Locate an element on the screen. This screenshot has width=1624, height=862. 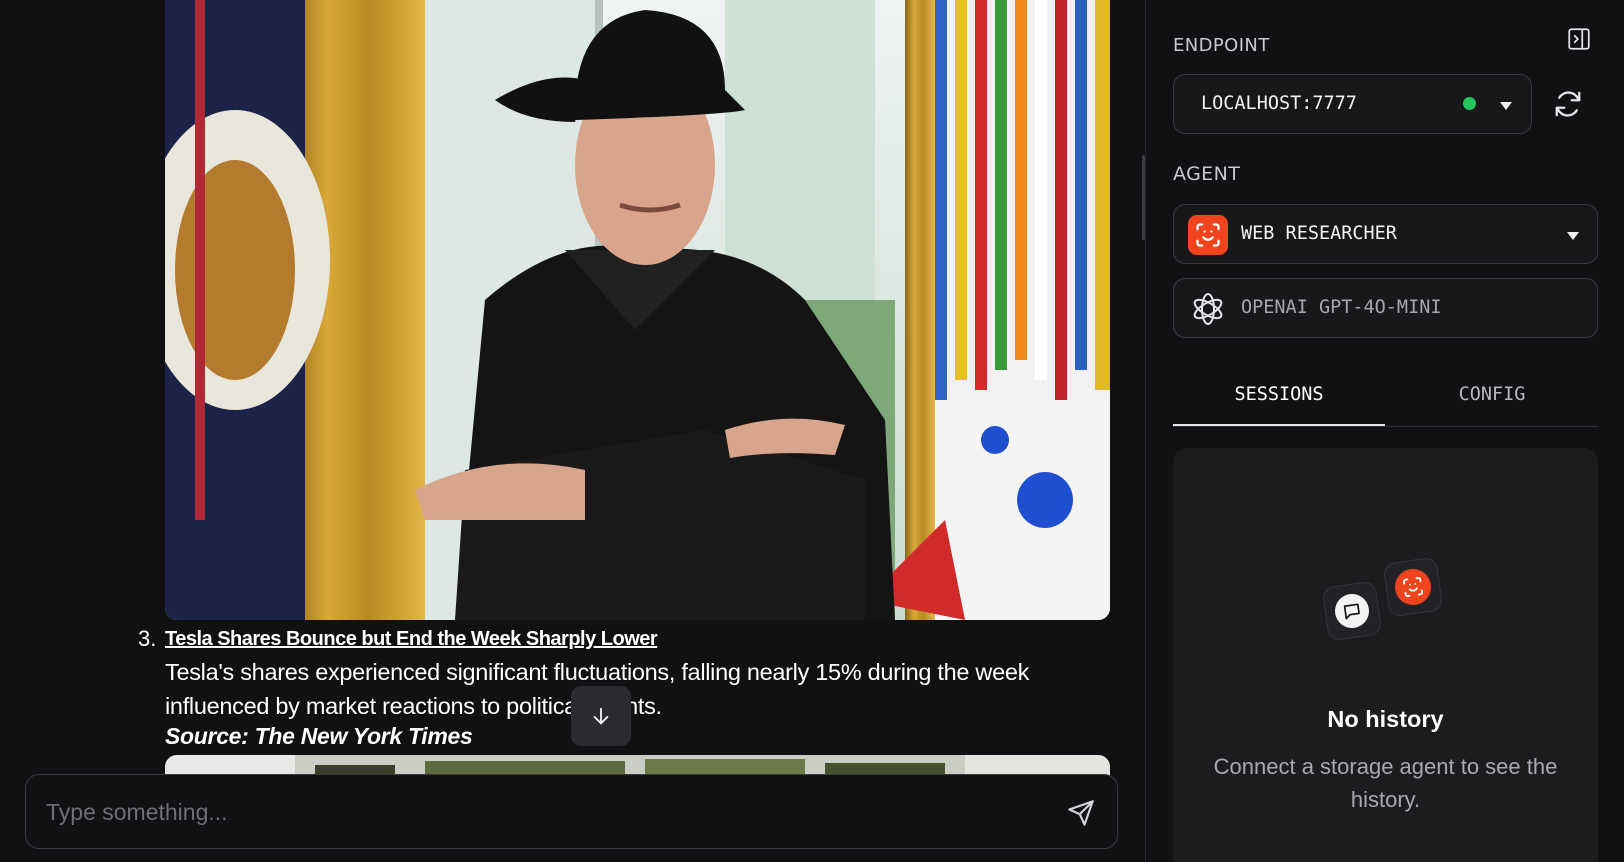
history-empty-title: No history is located at coordinates (1385, 719).